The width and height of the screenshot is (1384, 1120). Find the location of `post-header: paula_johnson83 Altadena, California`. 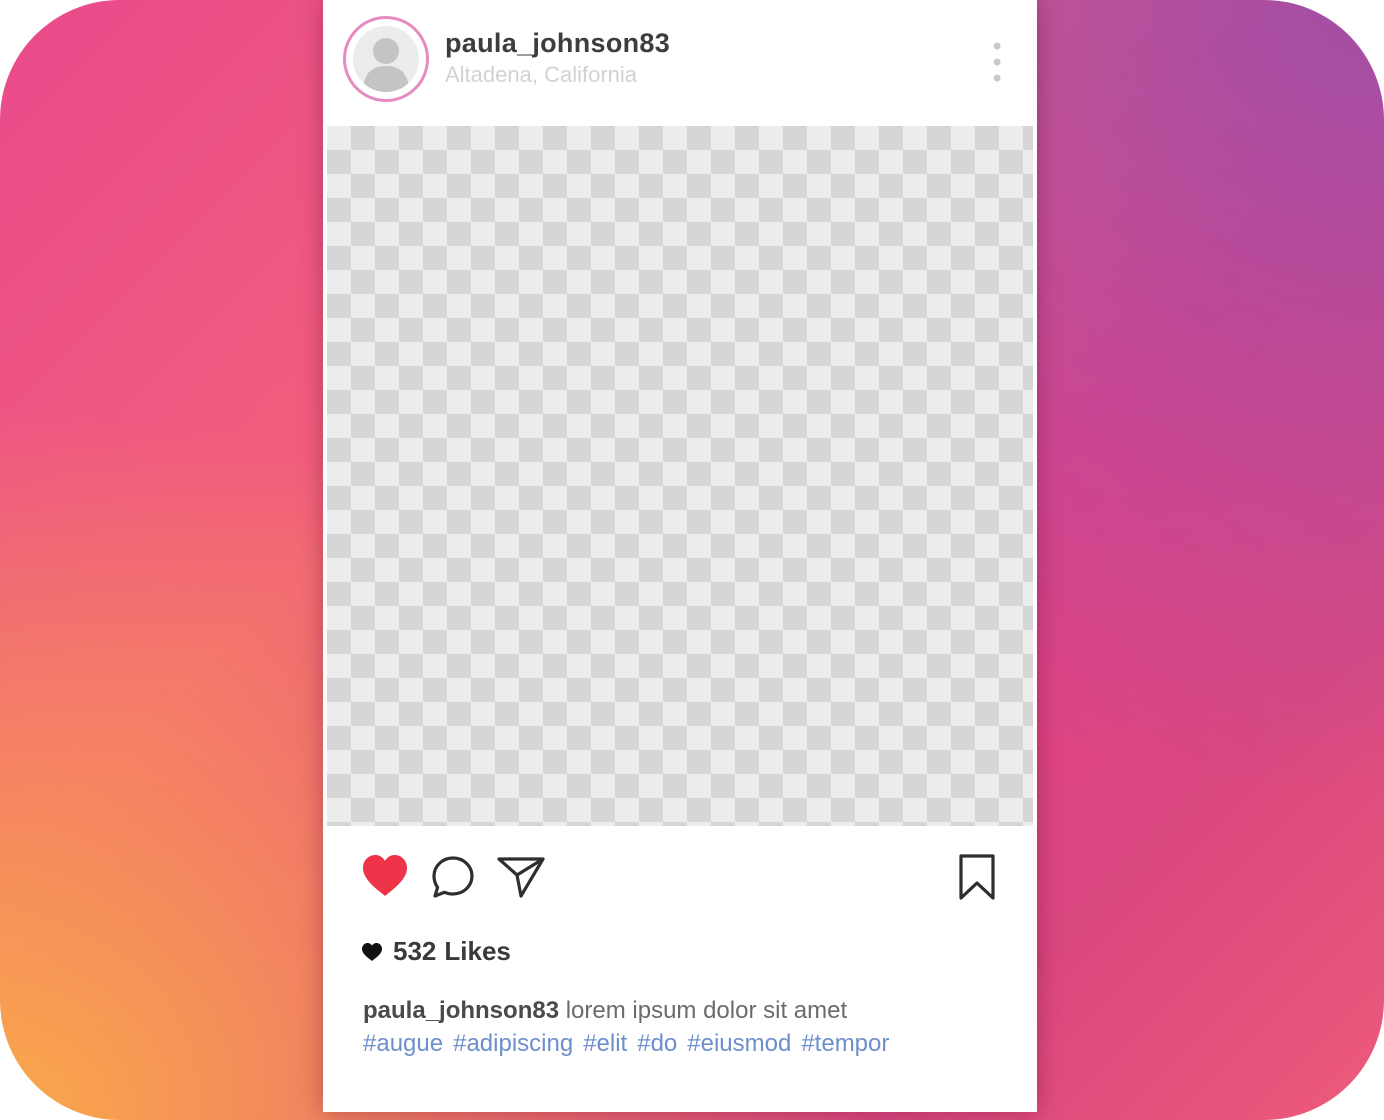

post-header: paula_johnson83 Altadena, California is located at coordinates (680, 63).